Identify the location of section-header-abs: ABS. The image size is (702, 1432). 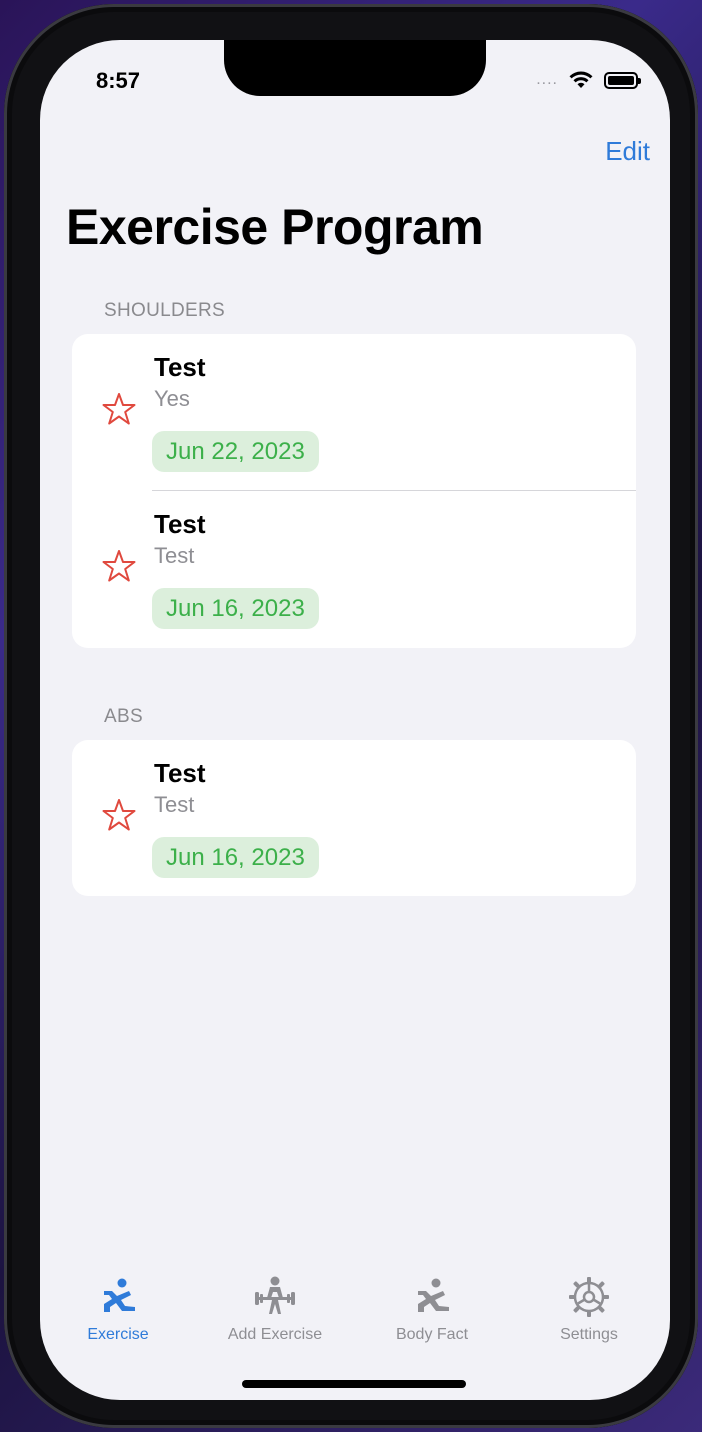
(123, 716).